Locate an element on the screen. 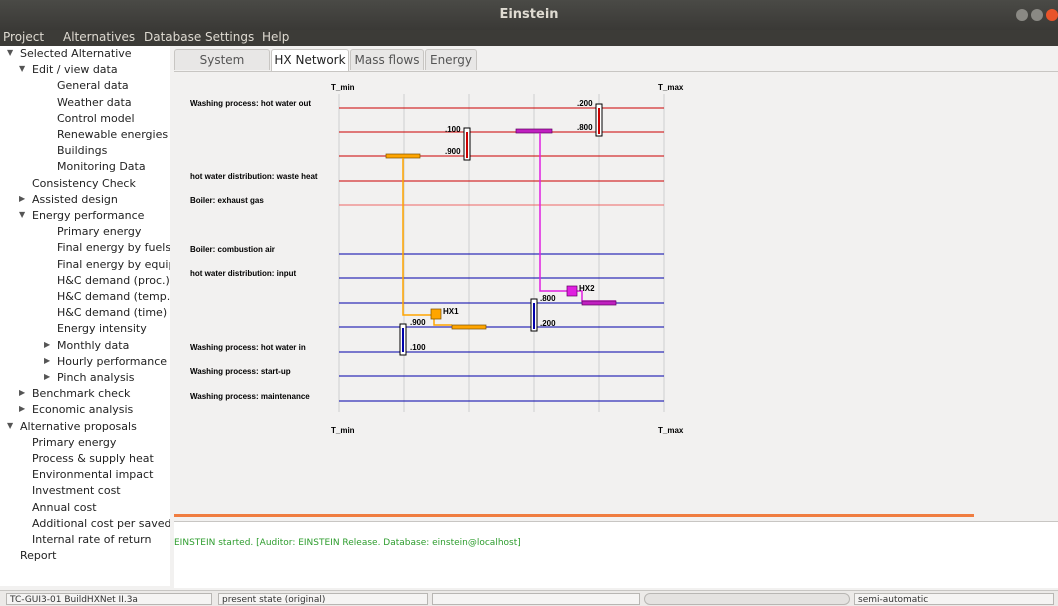 The image size is (1058, 606). hx2-hot-split-value: .800 is located at coordinates (585, 127).